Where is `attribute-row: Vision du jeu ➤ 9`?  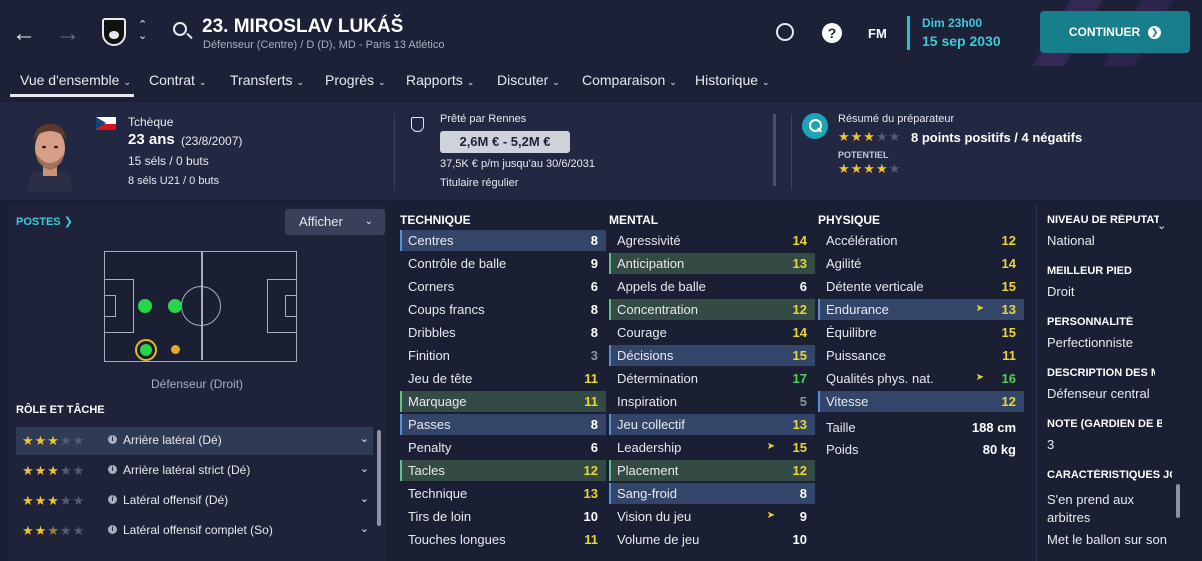 attribute-row: Vision du jeu ➤ 9 is located at coordinates (712, 516).